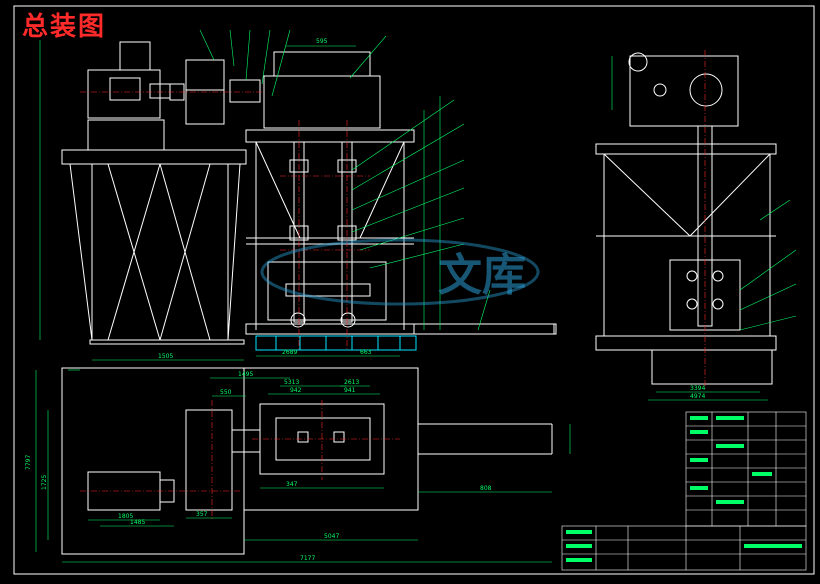 Image resolution: width=820 pixels, height=584 pixels. What do you see at coordinates (322, 41) in the screenshot?
I see `dim-front-top: 595` at bounding box center [322, 41].